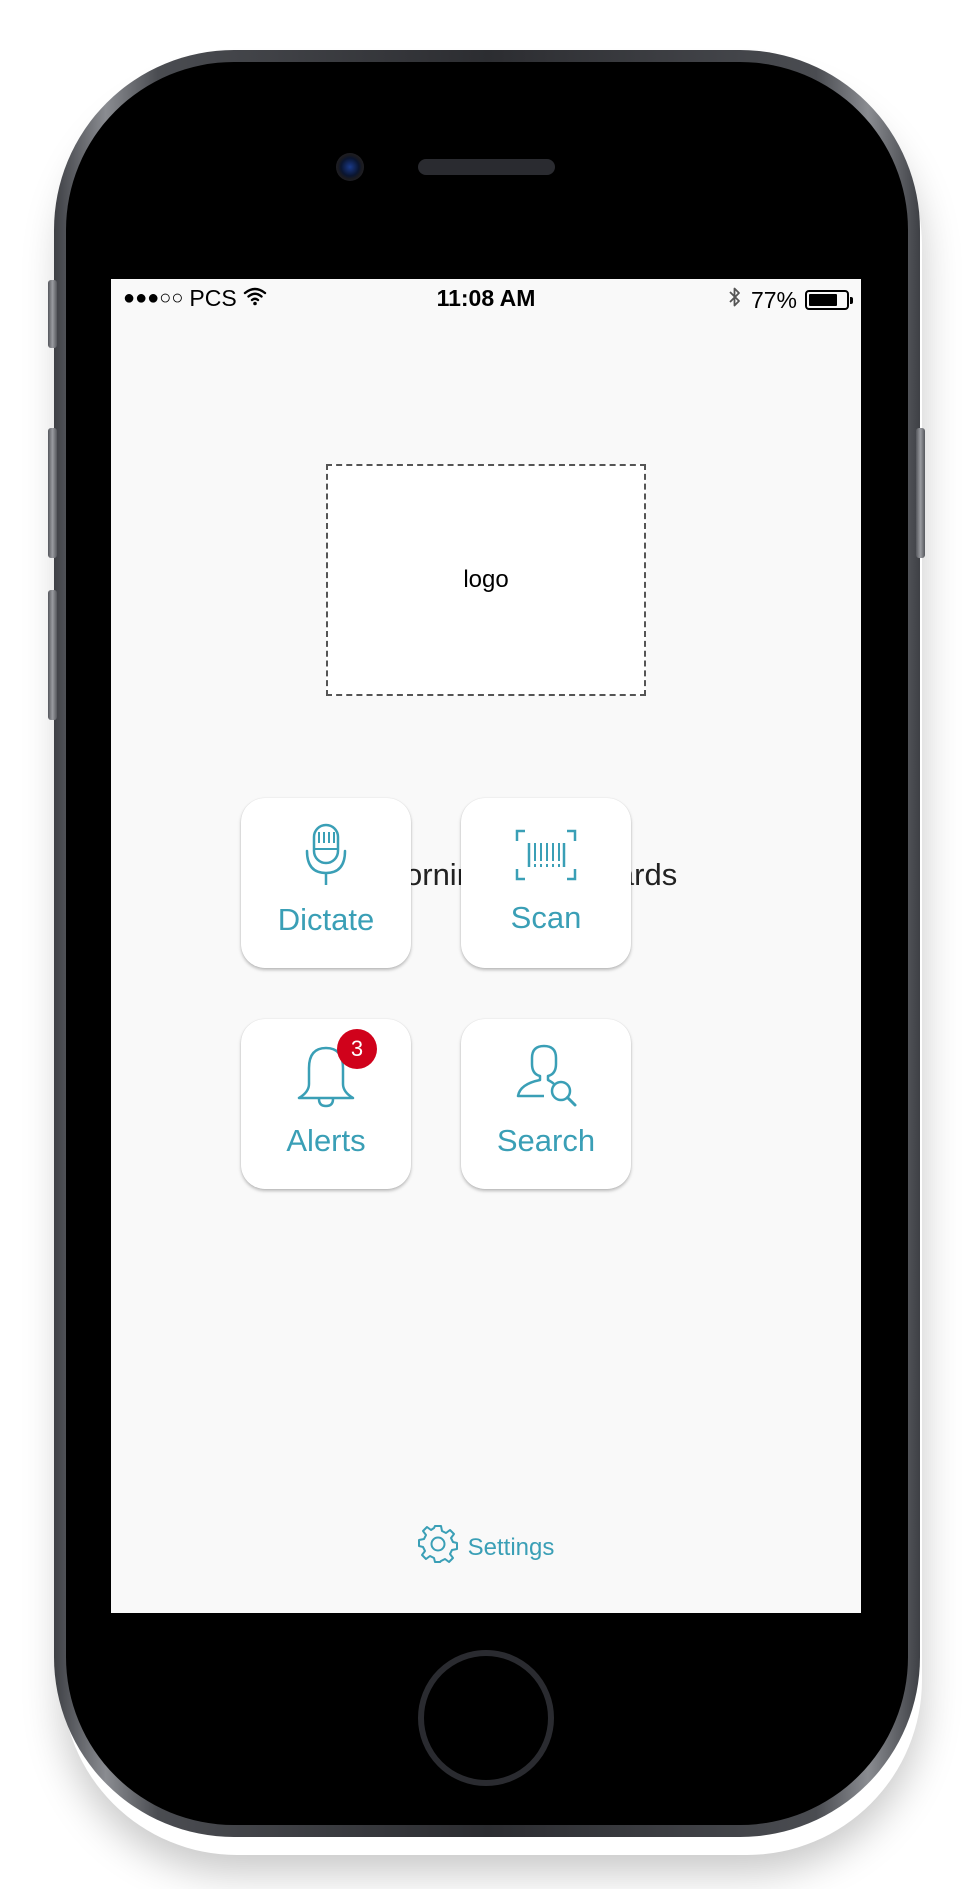  I want to click on volume-up-button, so click(52, 493).